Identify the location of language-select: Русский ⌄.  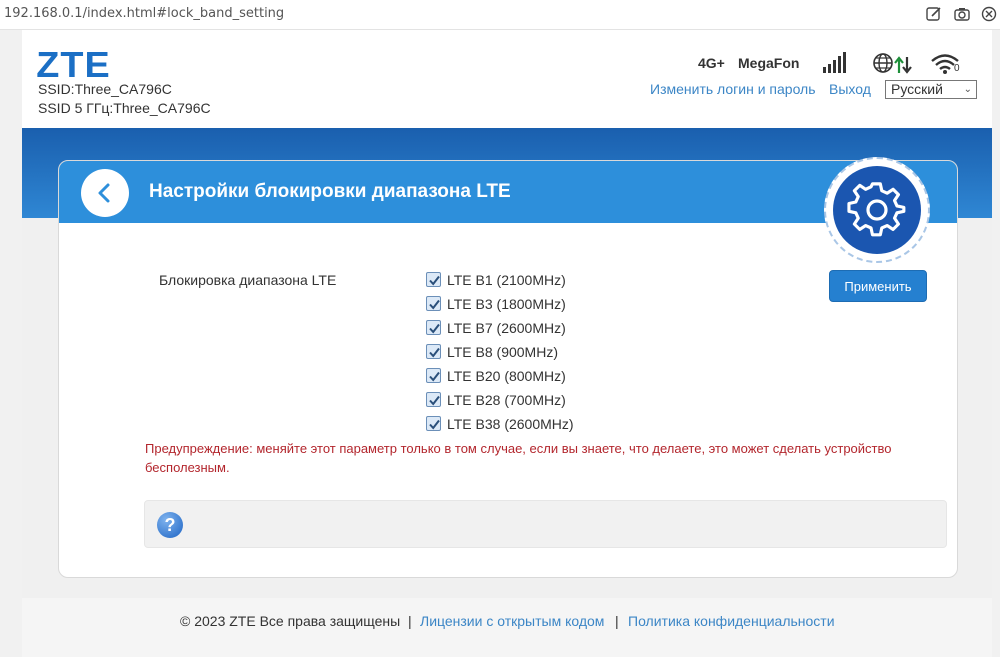
(931, 89).